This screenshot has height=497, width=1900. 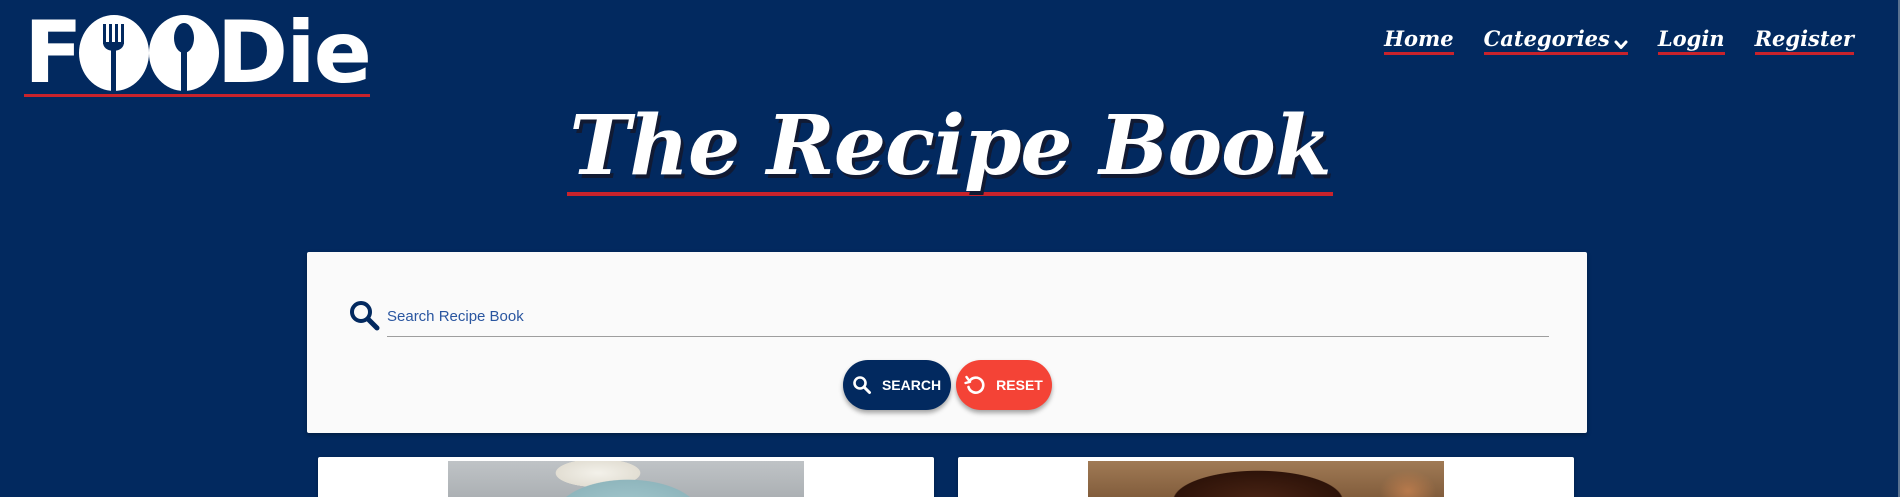 What do you see at coordinates (862, 385) in the screenshot?
I see `search-button-icon` at bounding box center [862, 385].